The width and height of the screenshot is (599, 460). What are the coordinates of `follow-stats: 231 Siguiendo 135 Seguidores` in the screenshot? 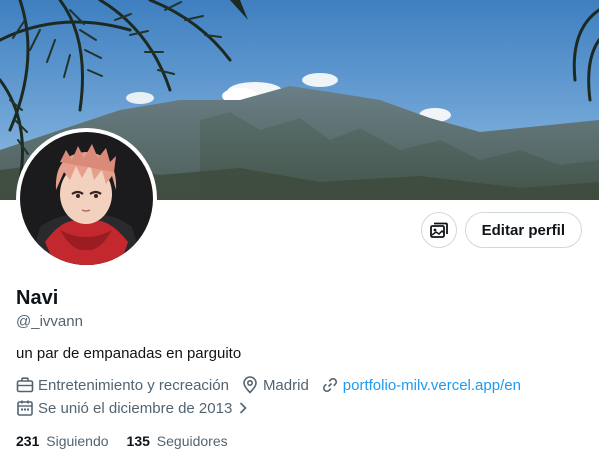 It's located at (131, 441).